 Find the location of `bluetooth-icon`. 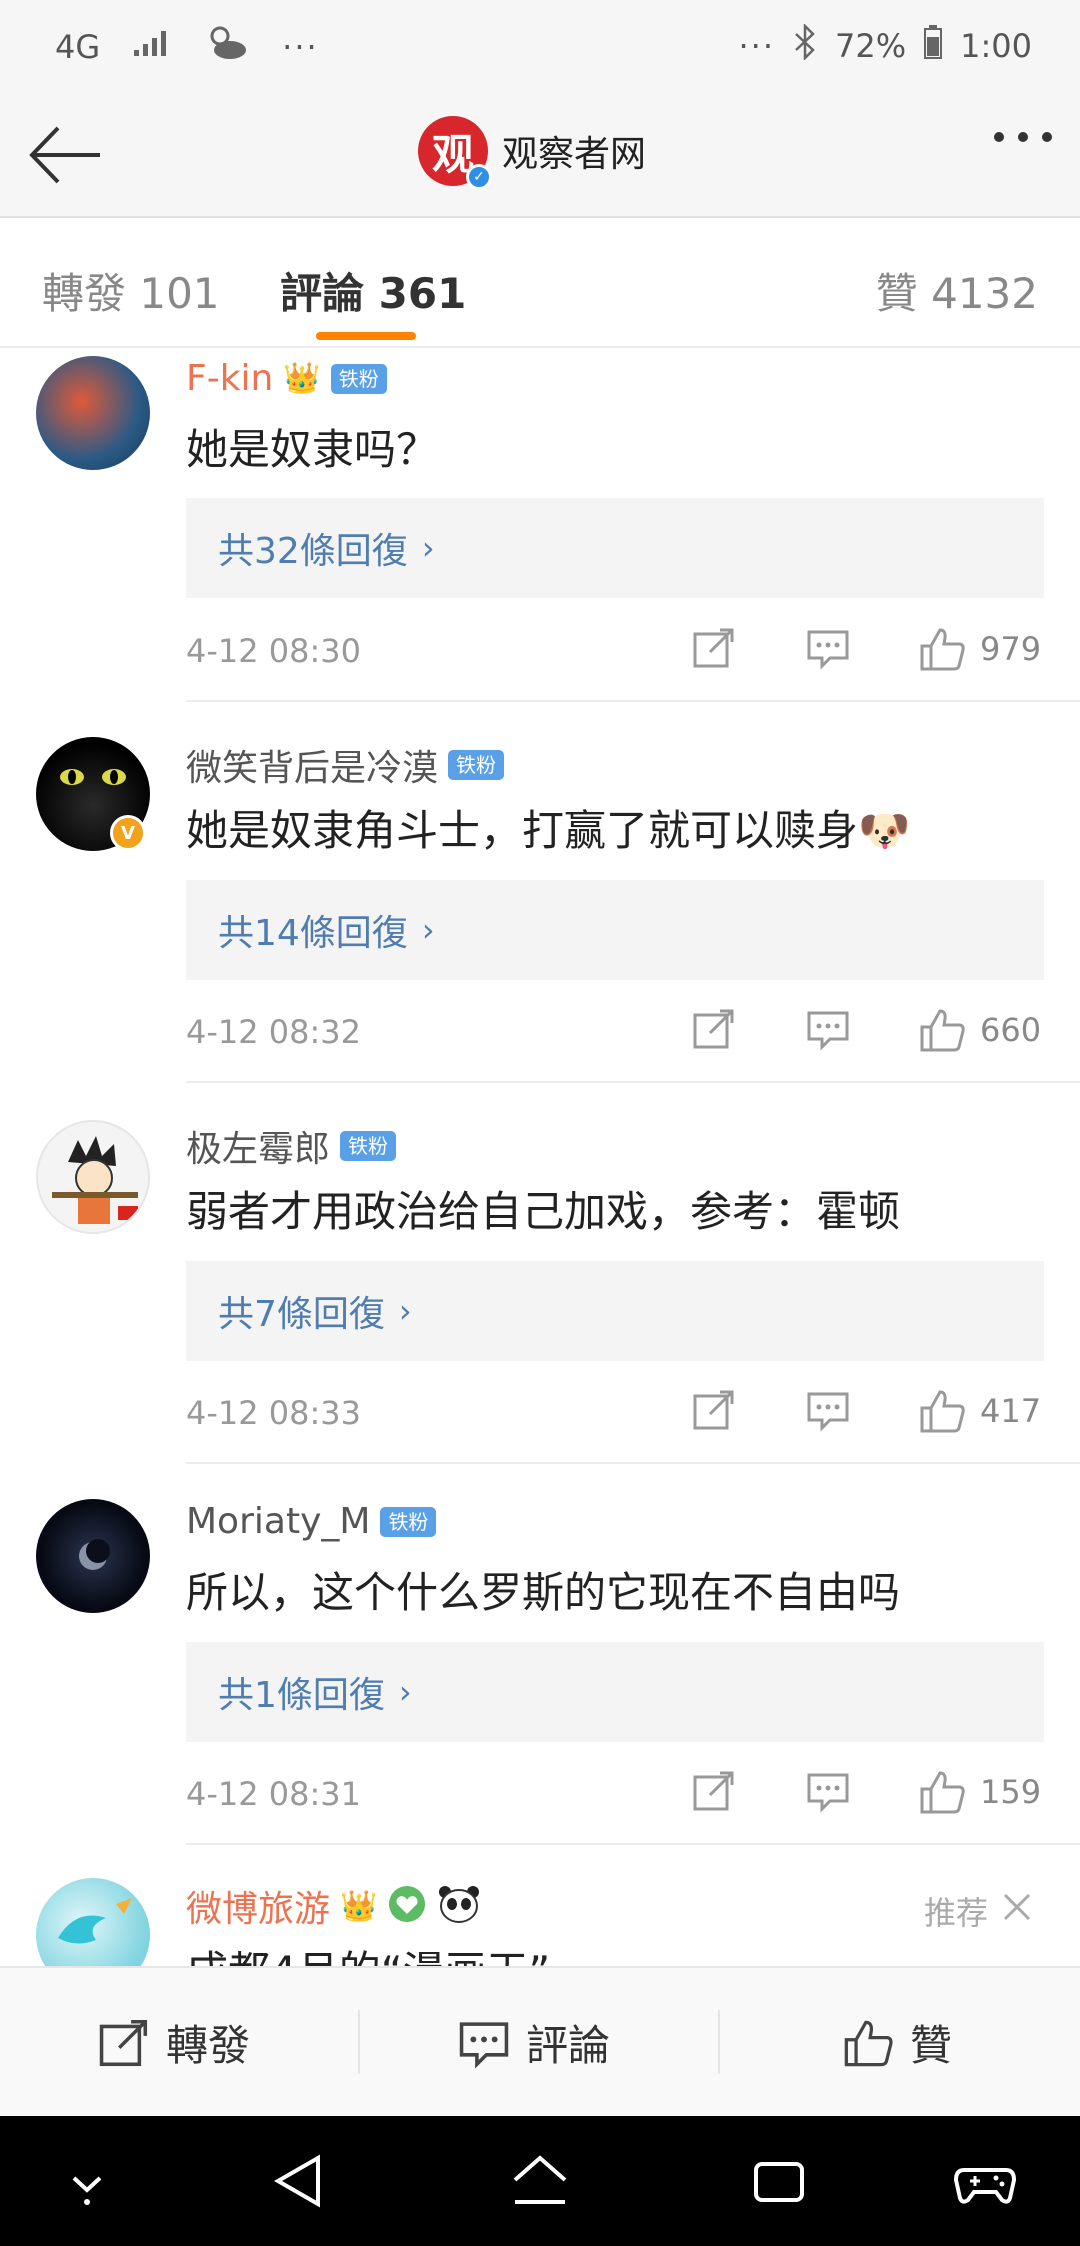

bluetooth-icon is located at coordinates (805, 45).